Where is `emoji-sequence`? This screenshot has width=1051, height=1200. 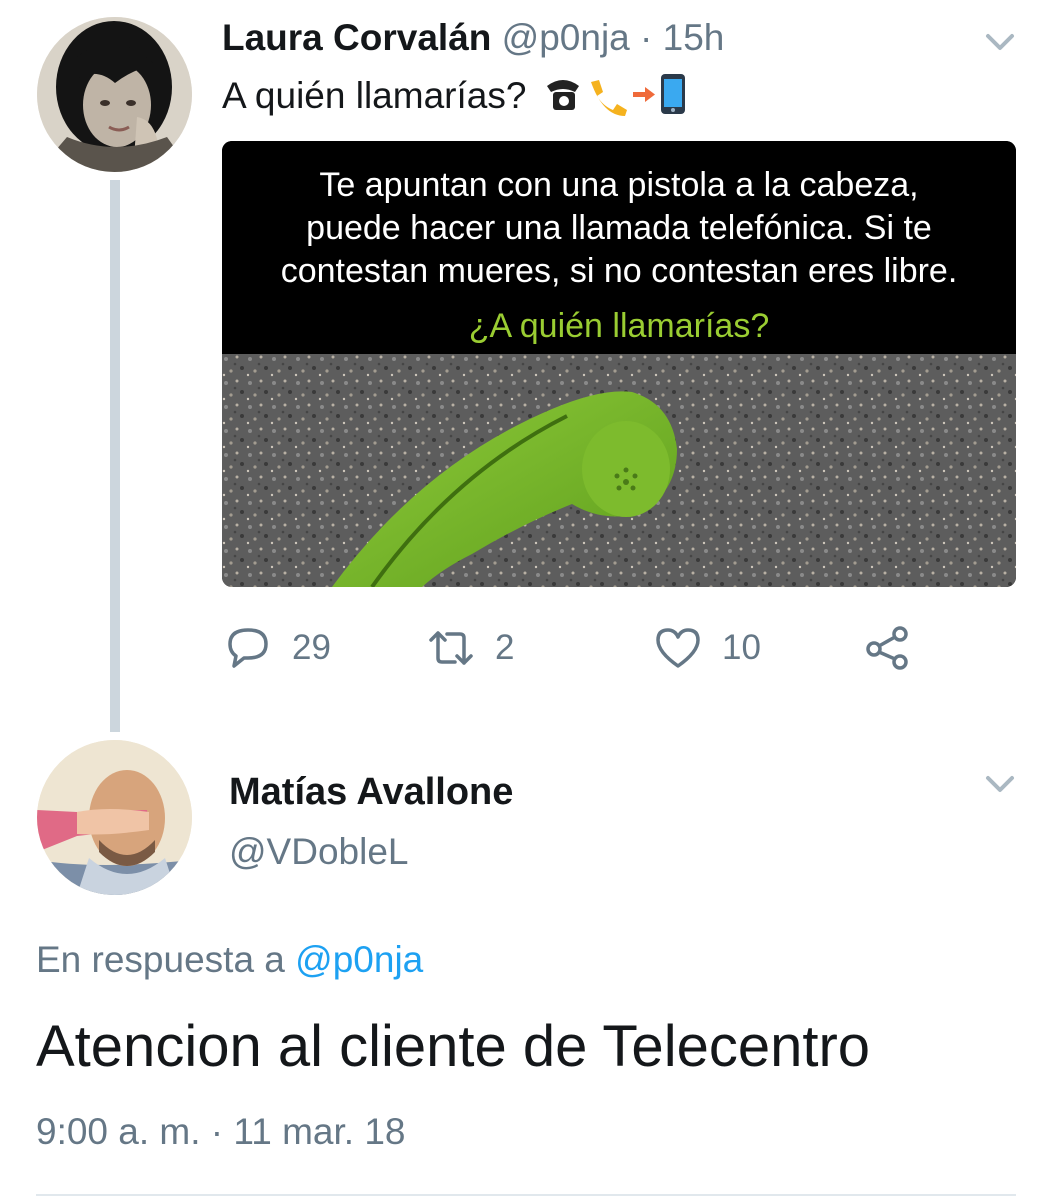
emoji-sequence is located at coordinates (618, 100).